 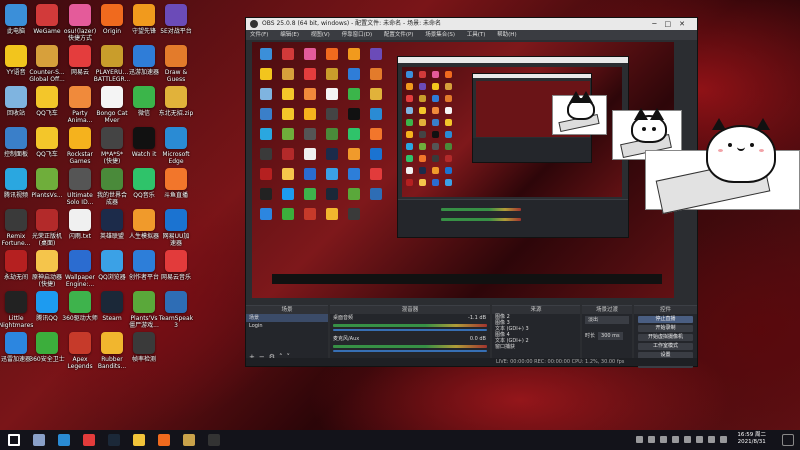 What do you see at coordinates (266, 194) in the screenshot?
I see `preview-little-nightmares-icon` at bounding box center [266, 194].